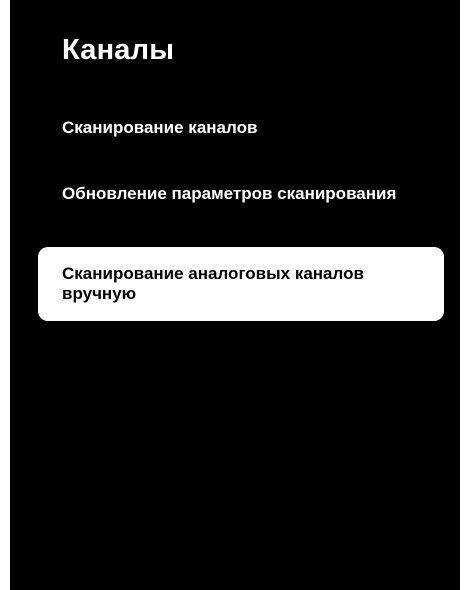 Image resolution: width=470 pixels, height=590 pixels. What do you see at coordinates (213, 283) in the screenshot?
I see `menu-item-label: Сканирование аналоговых каналов вручную` at bounding box center [213, 283].